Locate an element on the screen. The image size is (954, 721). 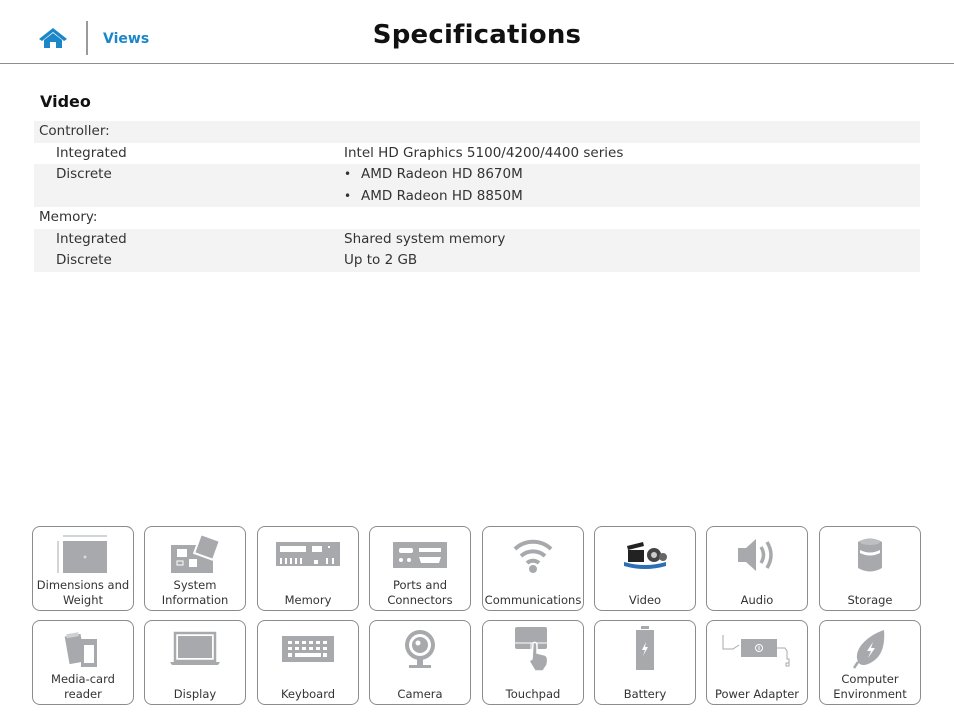
sd-card-icon is located at coordinates (80, 649).